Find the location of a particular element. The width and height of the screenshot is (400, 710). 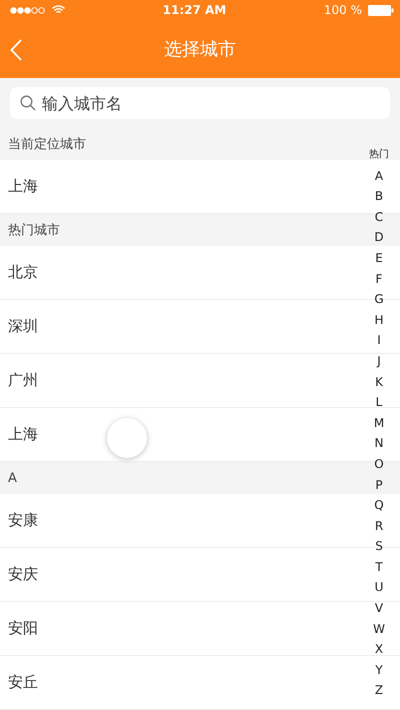

index-letter: V is located at coordinates (379, 608).